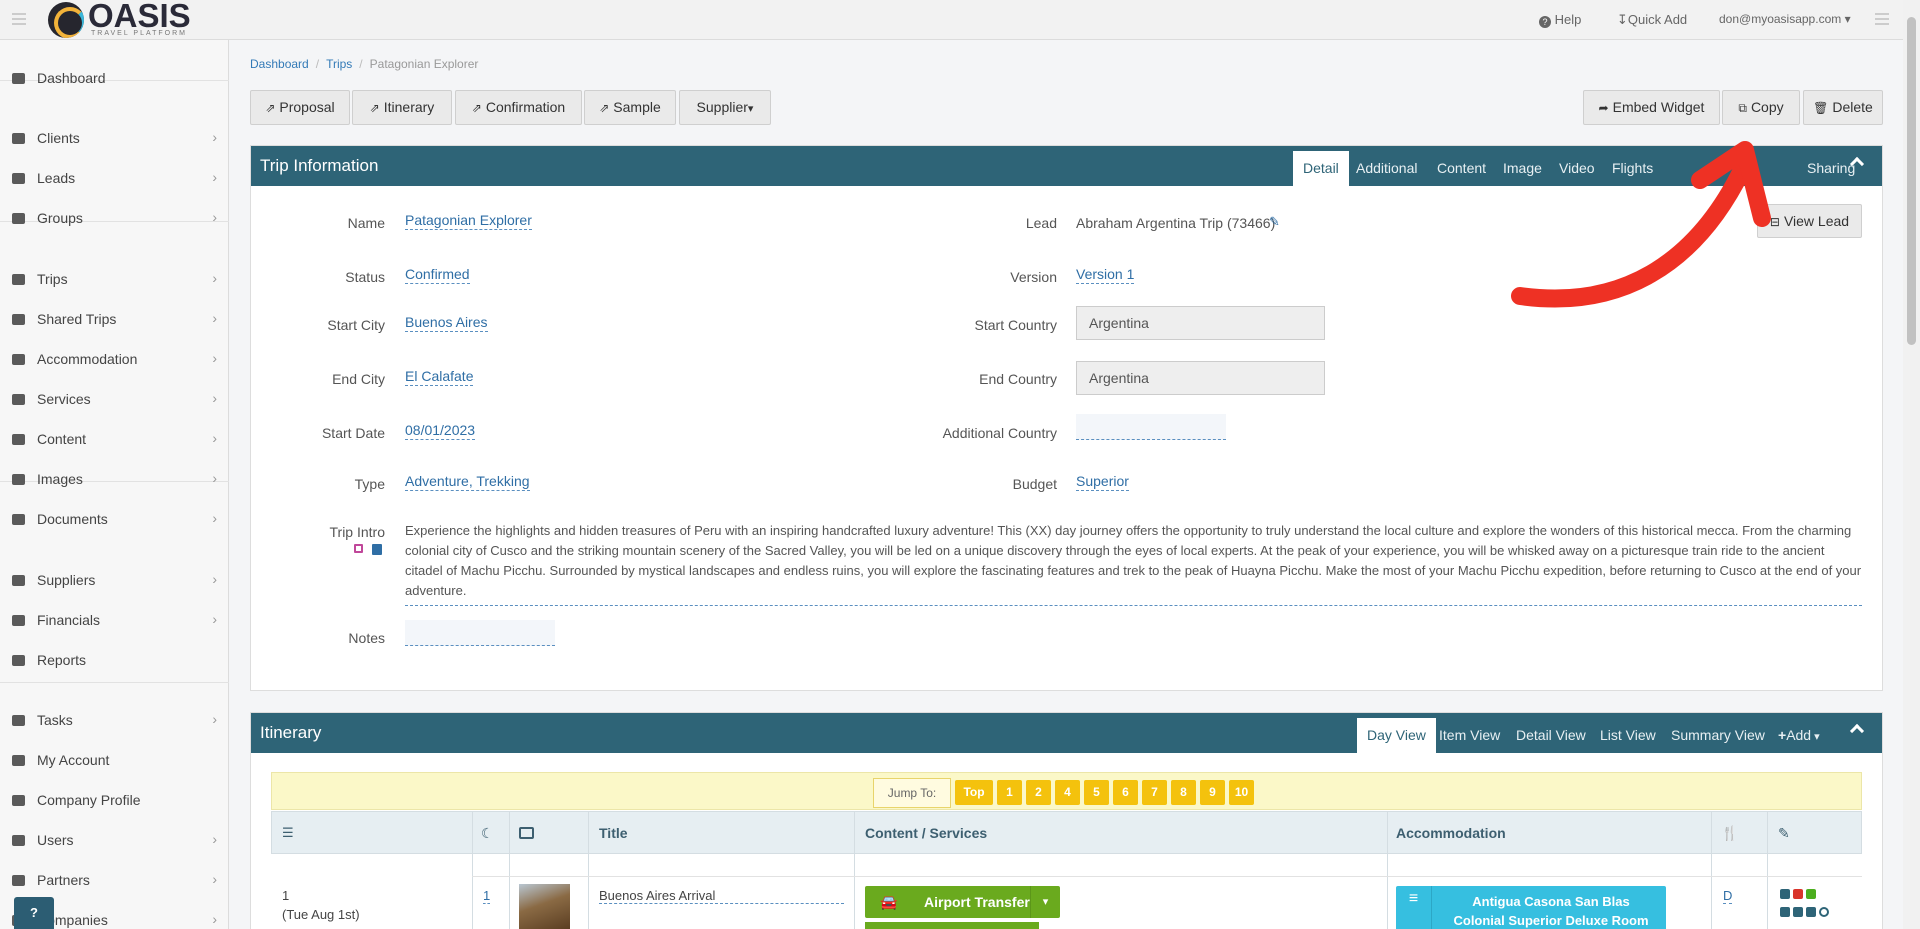 Image resolution: width=1920 pixels, height=929 pixels. What do you see at coordinates (1461, 168) in the screenshot?
I see `tab-content: Content` at bounding box center [1461, 168].